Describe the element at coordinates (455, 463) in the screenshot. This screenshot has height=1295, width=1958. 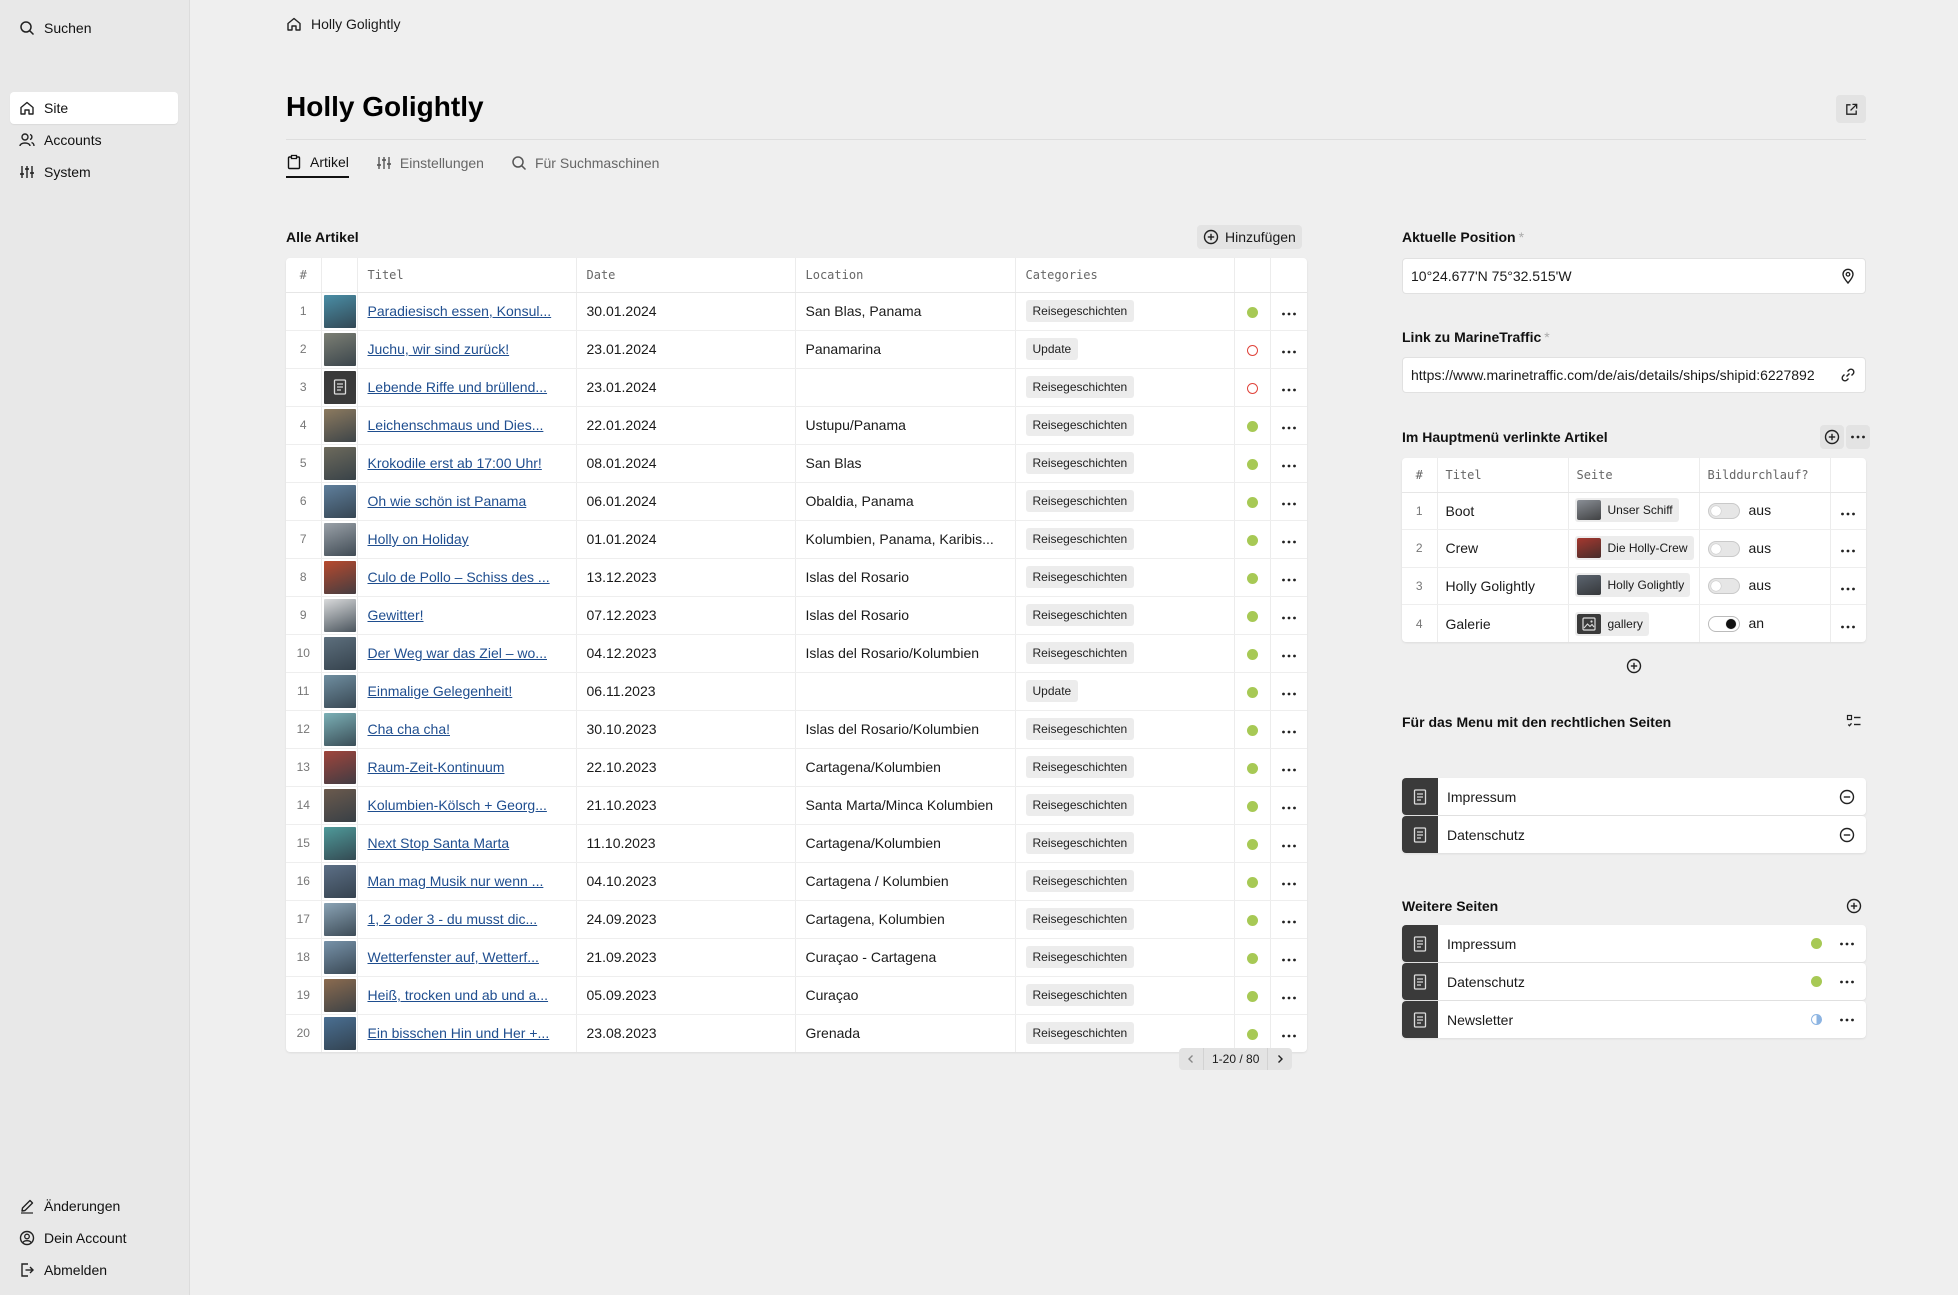
I see `article-link: Krokodile erst ab 17:00 Uhr!` at that location.